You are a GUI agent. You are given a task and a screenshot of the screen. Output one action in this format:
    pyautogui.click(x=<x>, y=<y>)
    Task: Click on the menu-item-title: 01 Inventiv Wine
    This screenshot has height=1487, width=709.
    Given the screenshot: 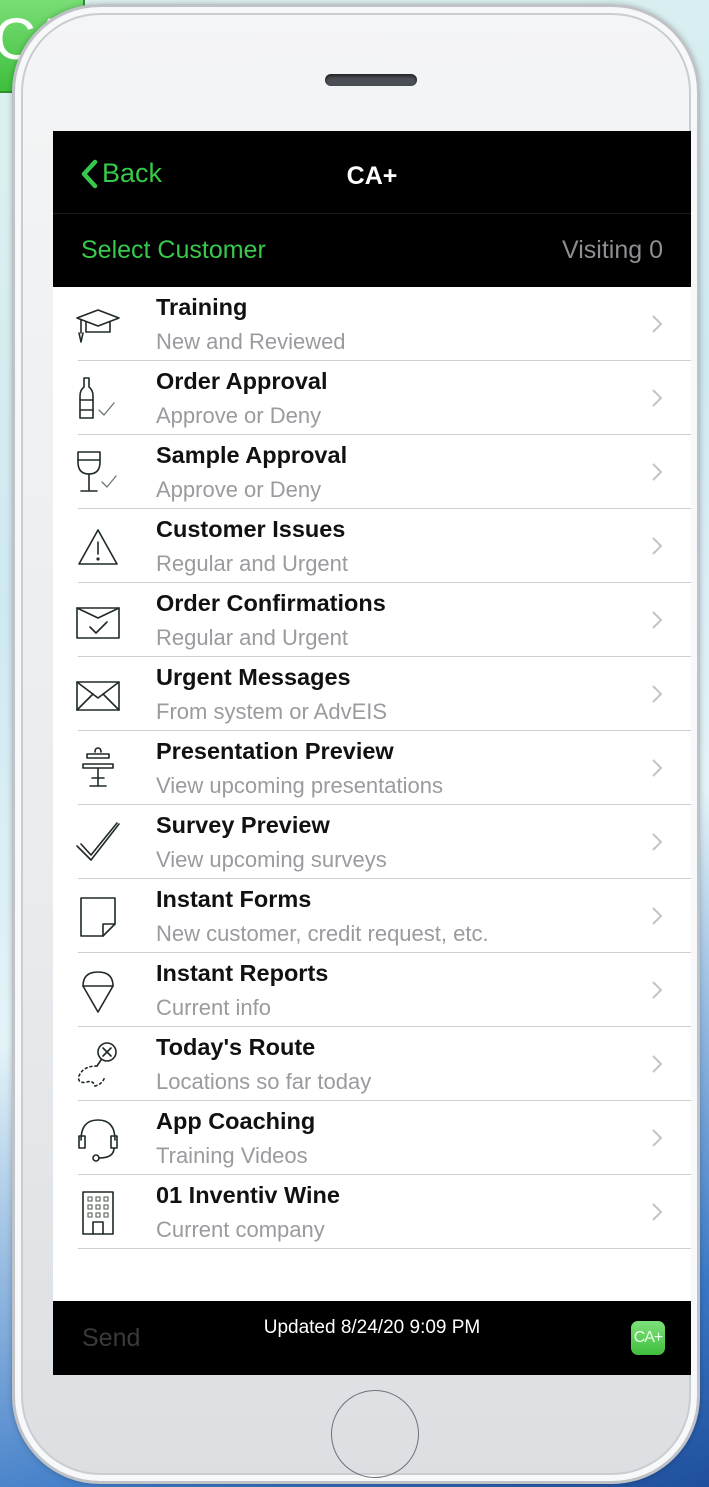 What is the action you would take?
    pyautogui.click(x=248, y=1195)
    